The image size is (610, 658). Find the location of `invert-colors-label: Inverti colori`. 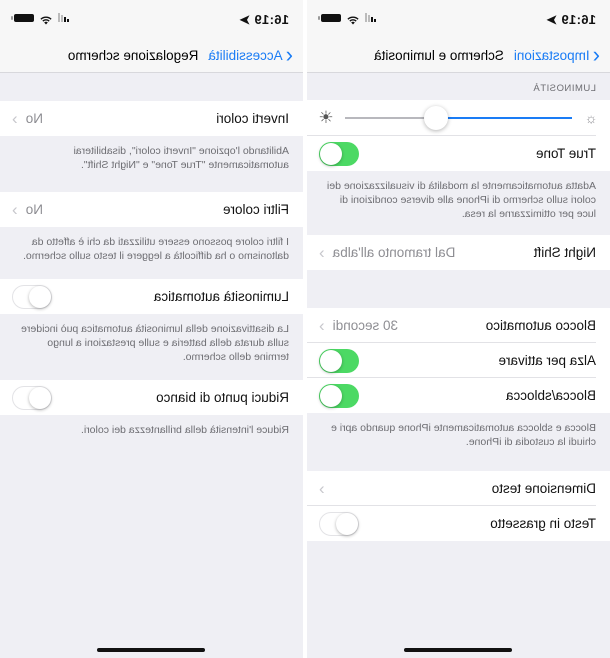

invert-colors-label: Inverti colori is located at coordinates (252, 118).